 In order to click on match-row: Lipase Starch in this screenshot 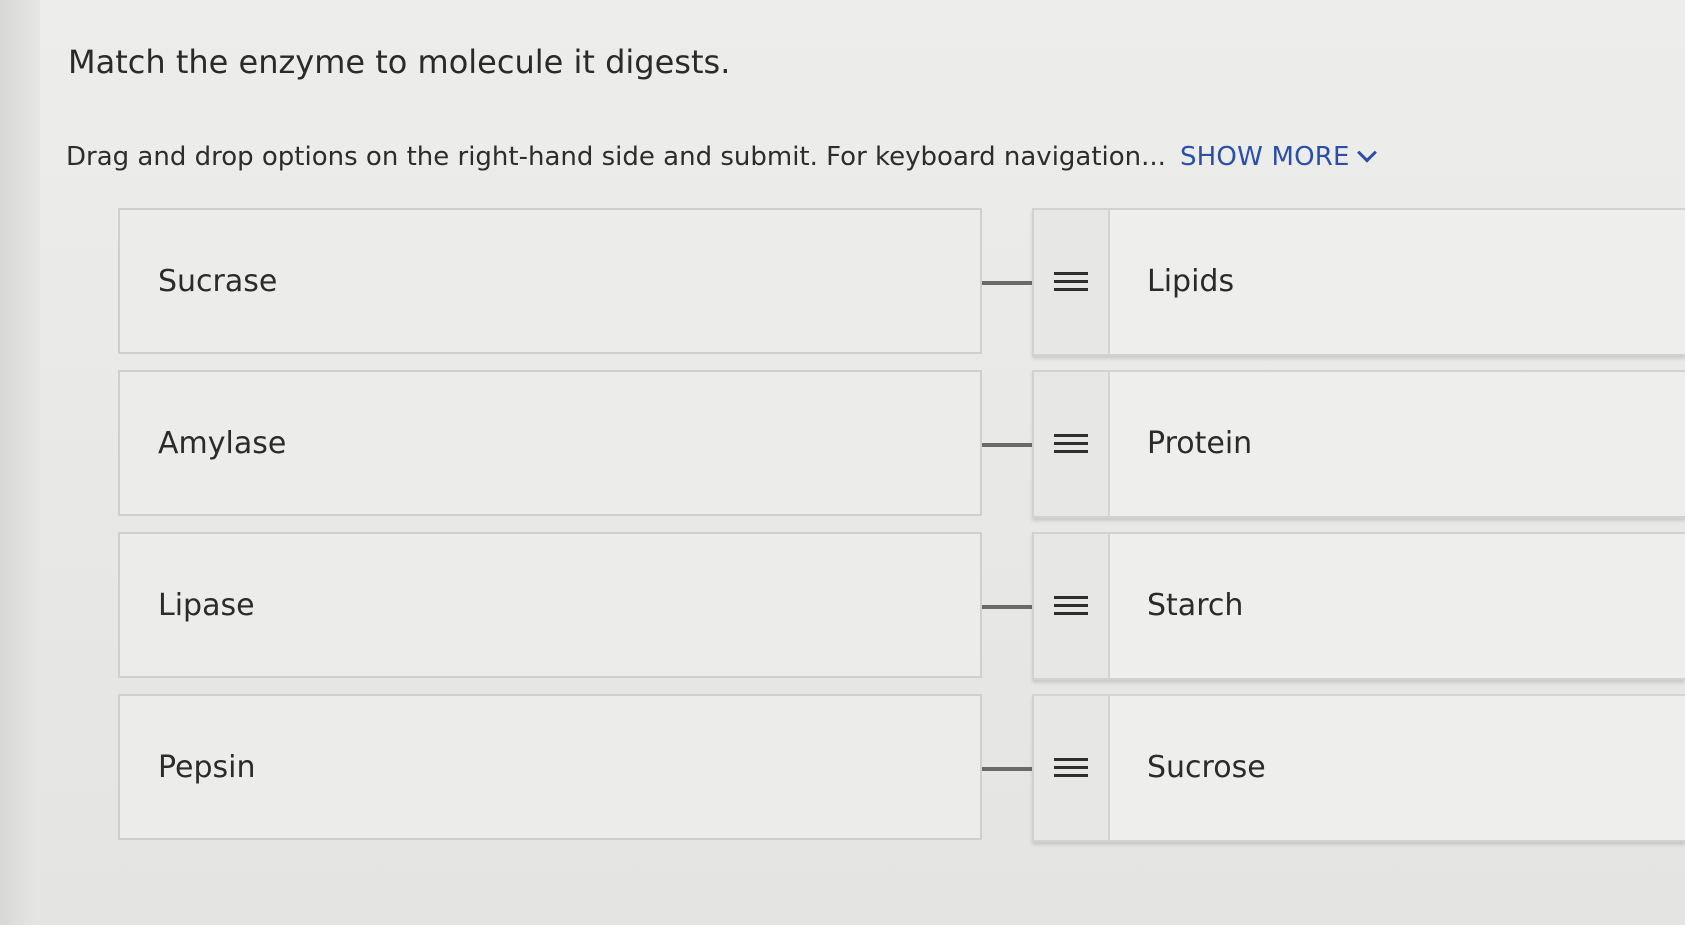, I will do `click(901, 606)`.